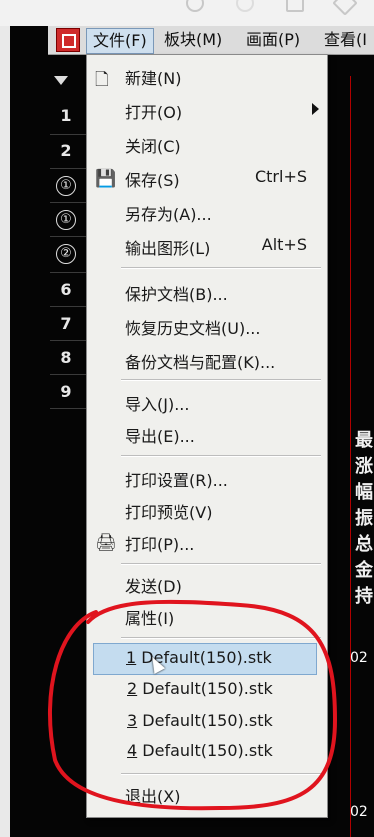  I want to click on recent-file-2: 2 Default(150).stk, so click(207, 690).